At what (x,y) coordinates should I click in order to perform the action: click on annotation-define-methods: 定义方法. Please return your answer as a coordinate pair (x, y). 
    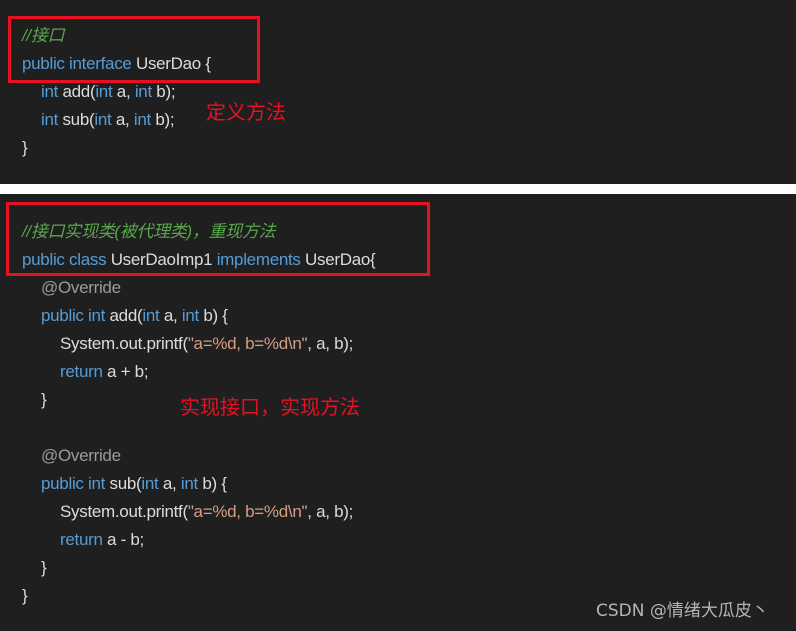
    Looking at the image, I should click on (246, 112).